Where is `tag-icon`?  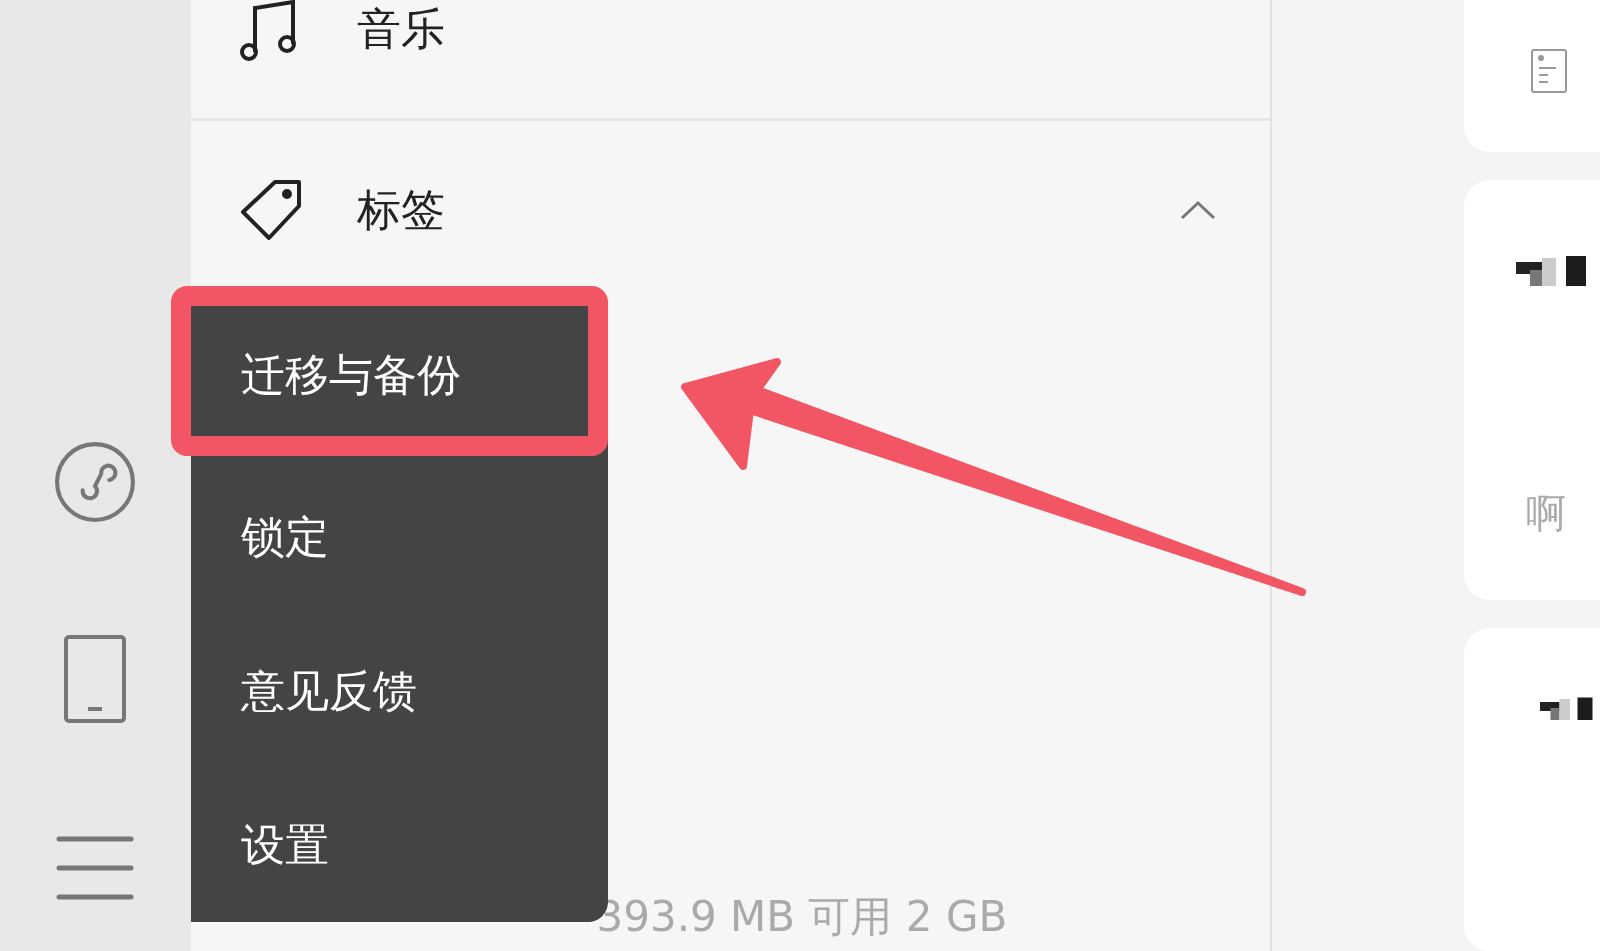
tag-icon is located at coordinates (270, 210).